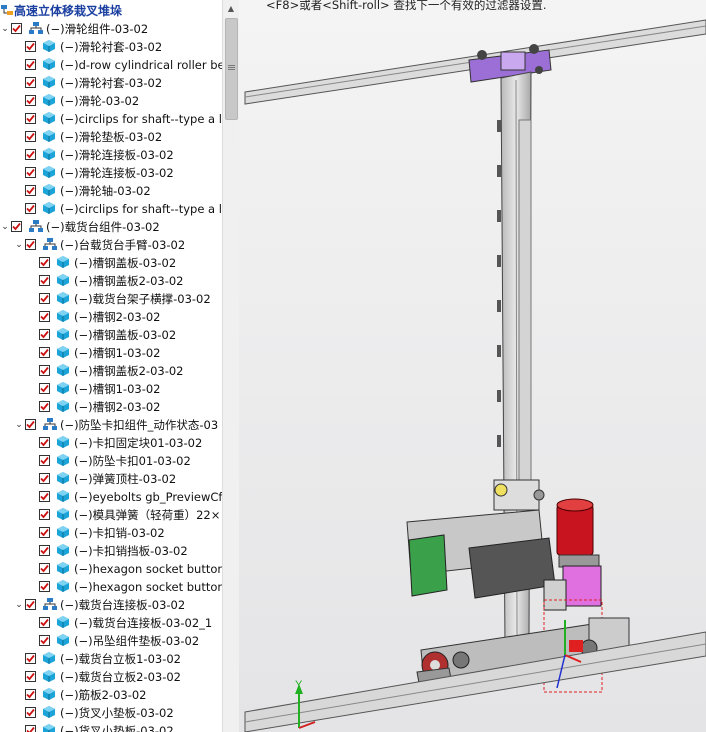  Describe the element at coordinates (111, 227) in the screenshot. I see `tree-item: ⌄ (−)载货台组件-03-02` at that location.